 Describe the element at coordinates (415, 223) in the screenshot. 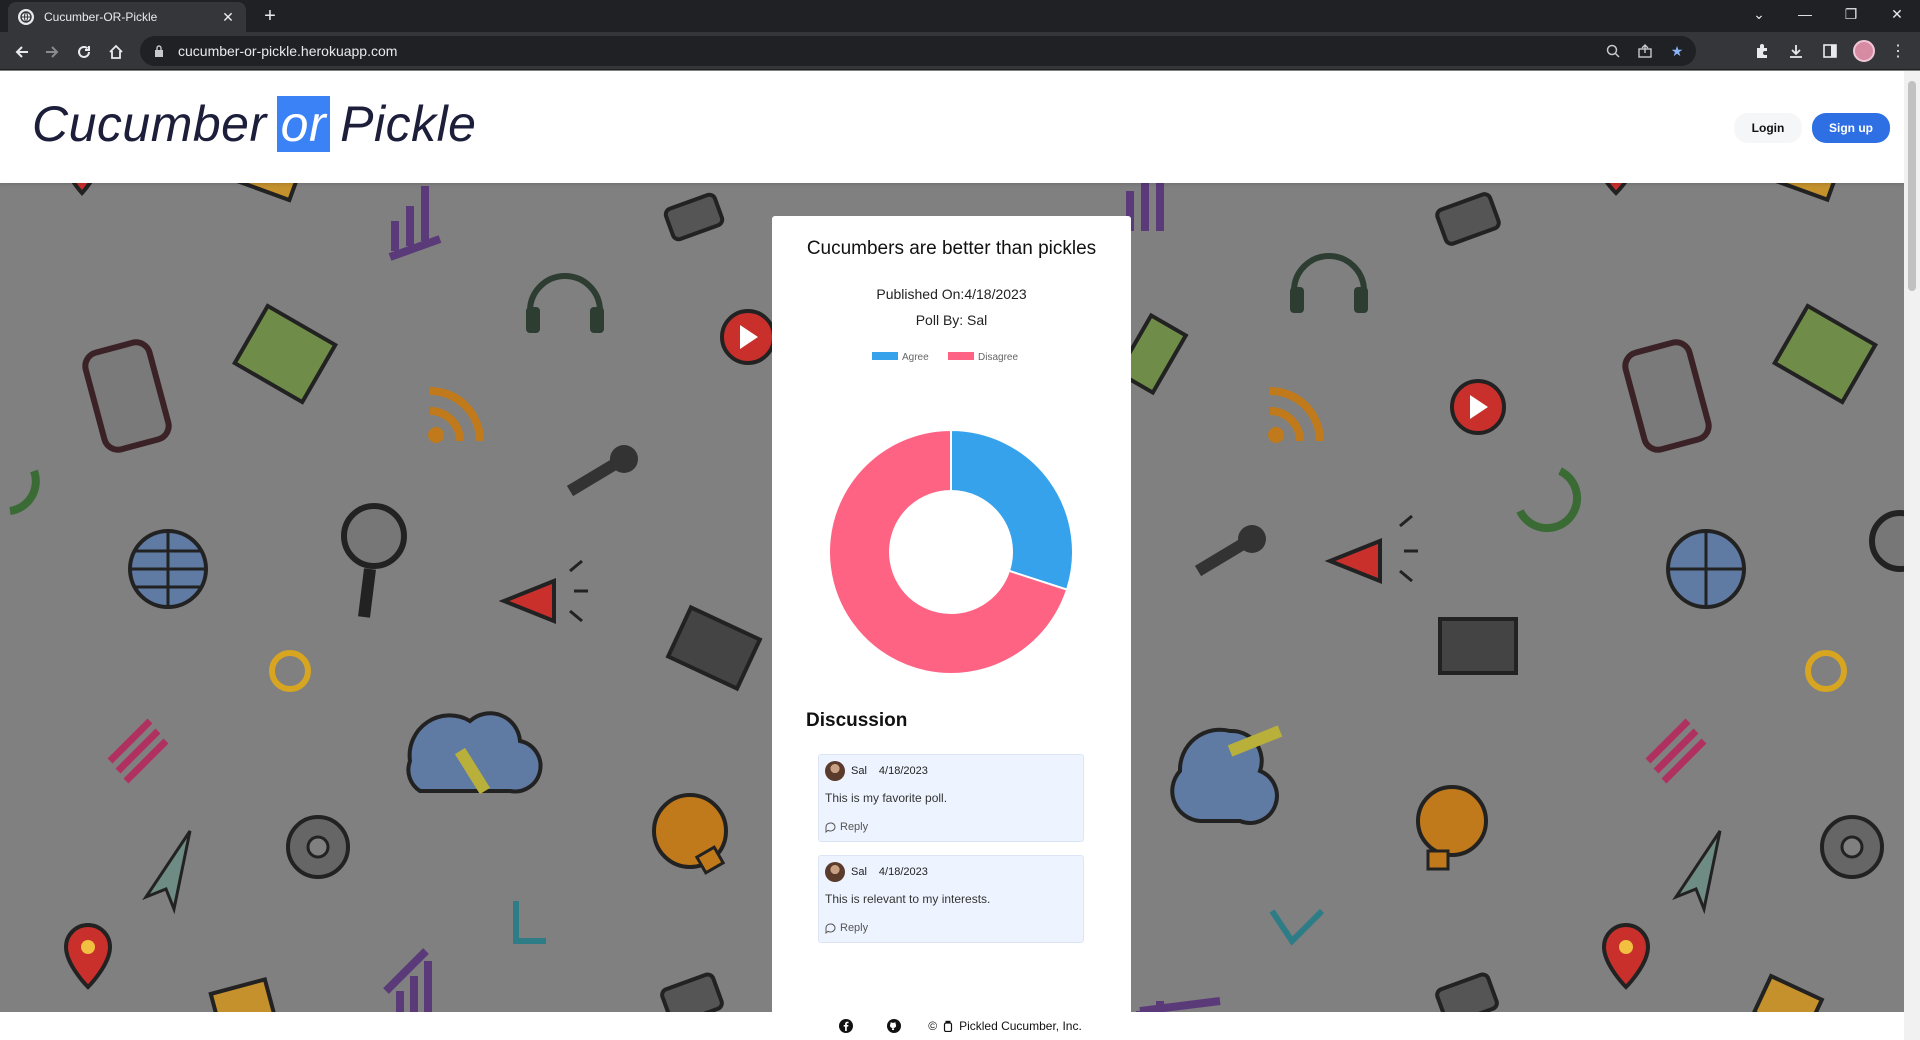

I see `bar-chart-icon` at that location.